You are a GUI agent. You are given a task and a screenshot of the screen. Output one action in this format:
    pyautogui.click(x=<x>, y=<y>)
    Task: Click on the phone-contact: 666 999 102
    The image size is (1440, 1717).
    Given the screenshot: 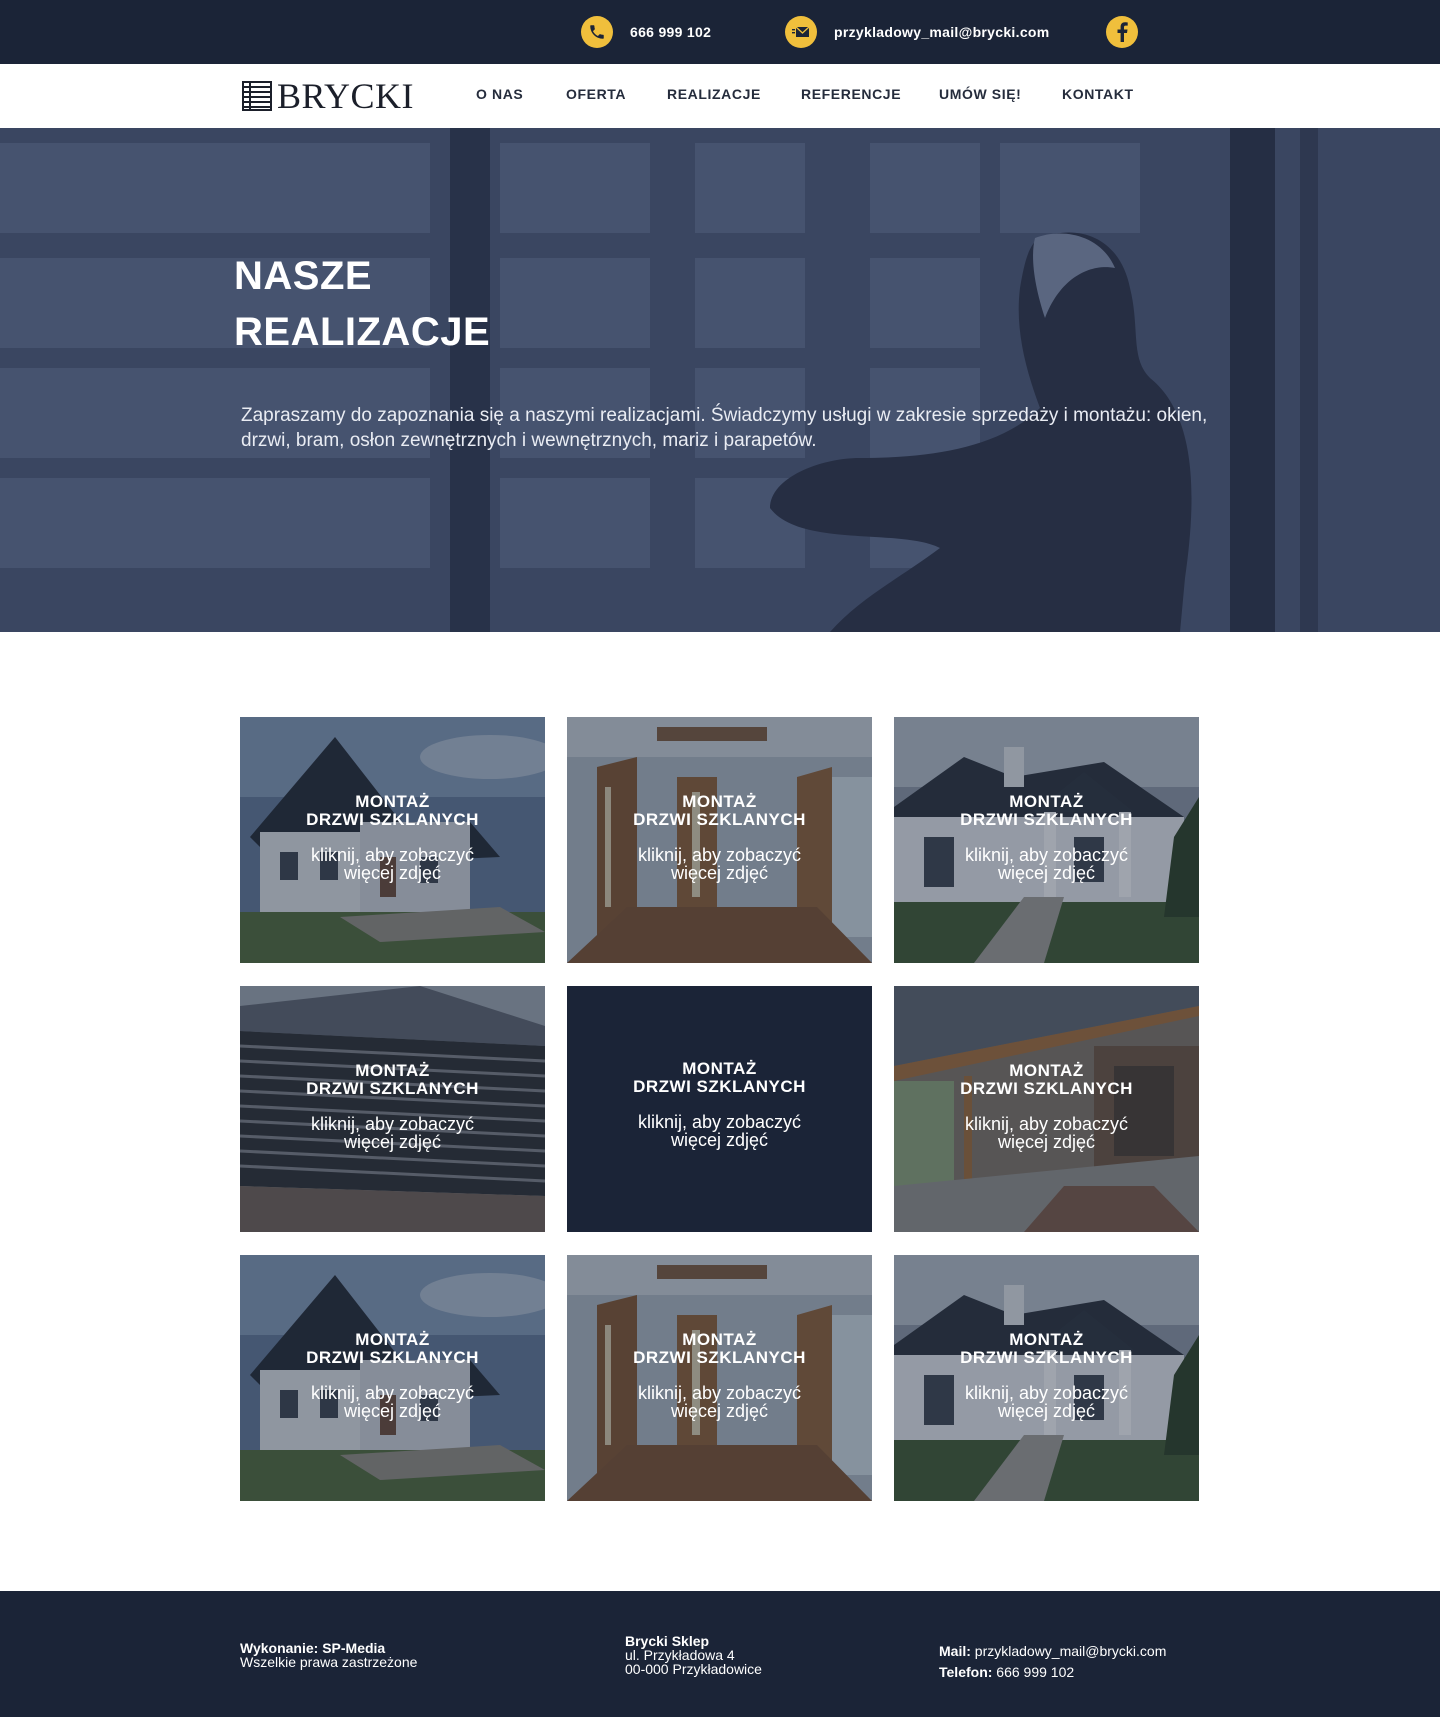 What is the action you would take?
    pyautogui.click(x=646, y=32)
    